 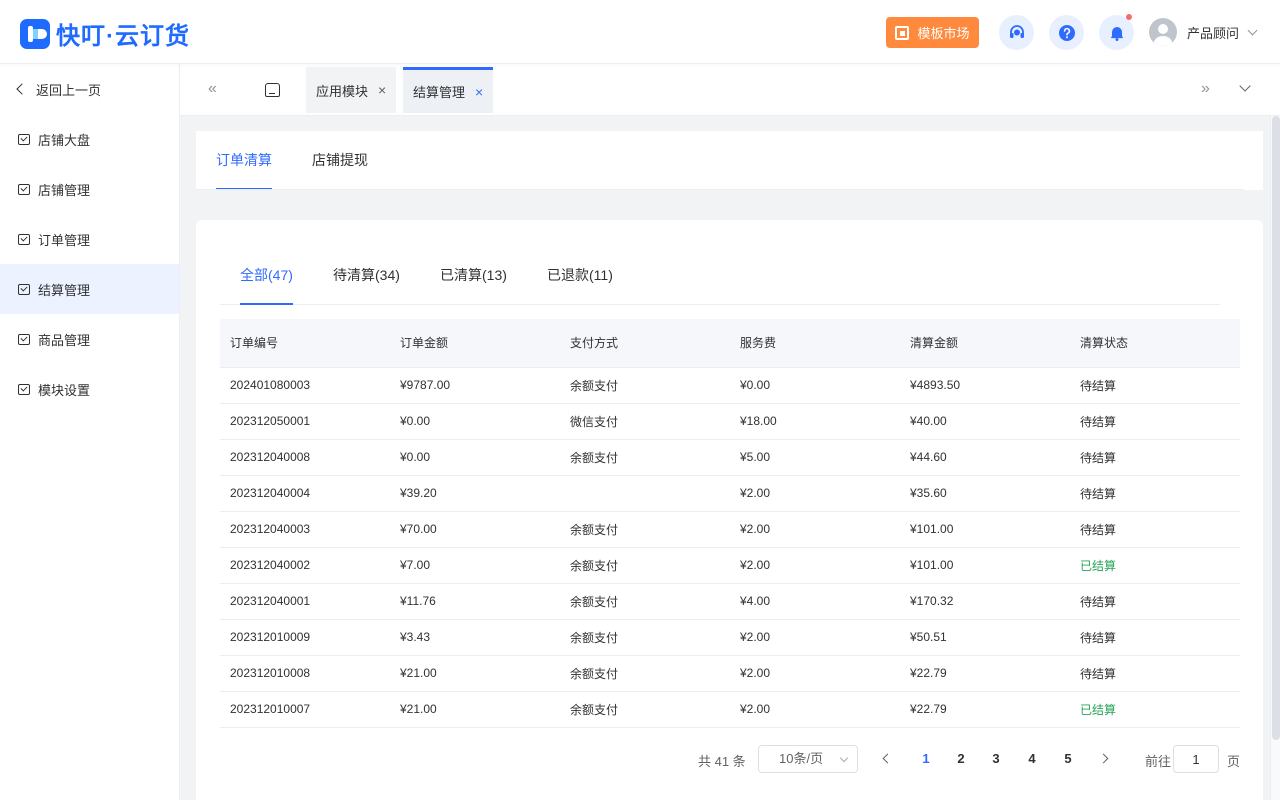 What do you see at coordinates (1276, 428) in the screenshot?
I see `scrollbar-thumb` at bounding box center [1276, 428].